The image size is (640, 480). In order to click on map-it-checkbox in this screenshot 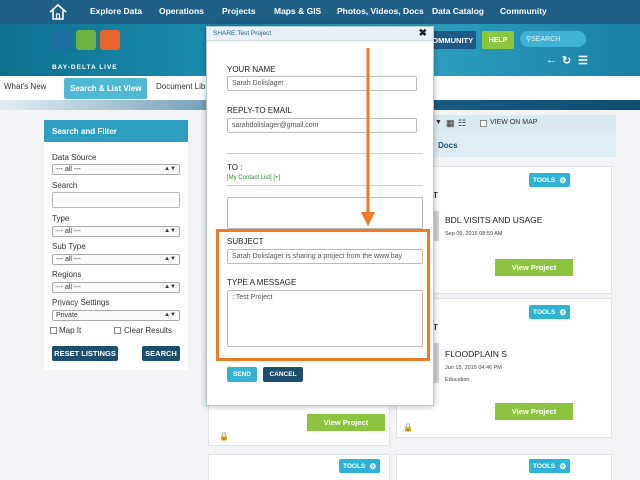, I will do `click(53, 330)`.